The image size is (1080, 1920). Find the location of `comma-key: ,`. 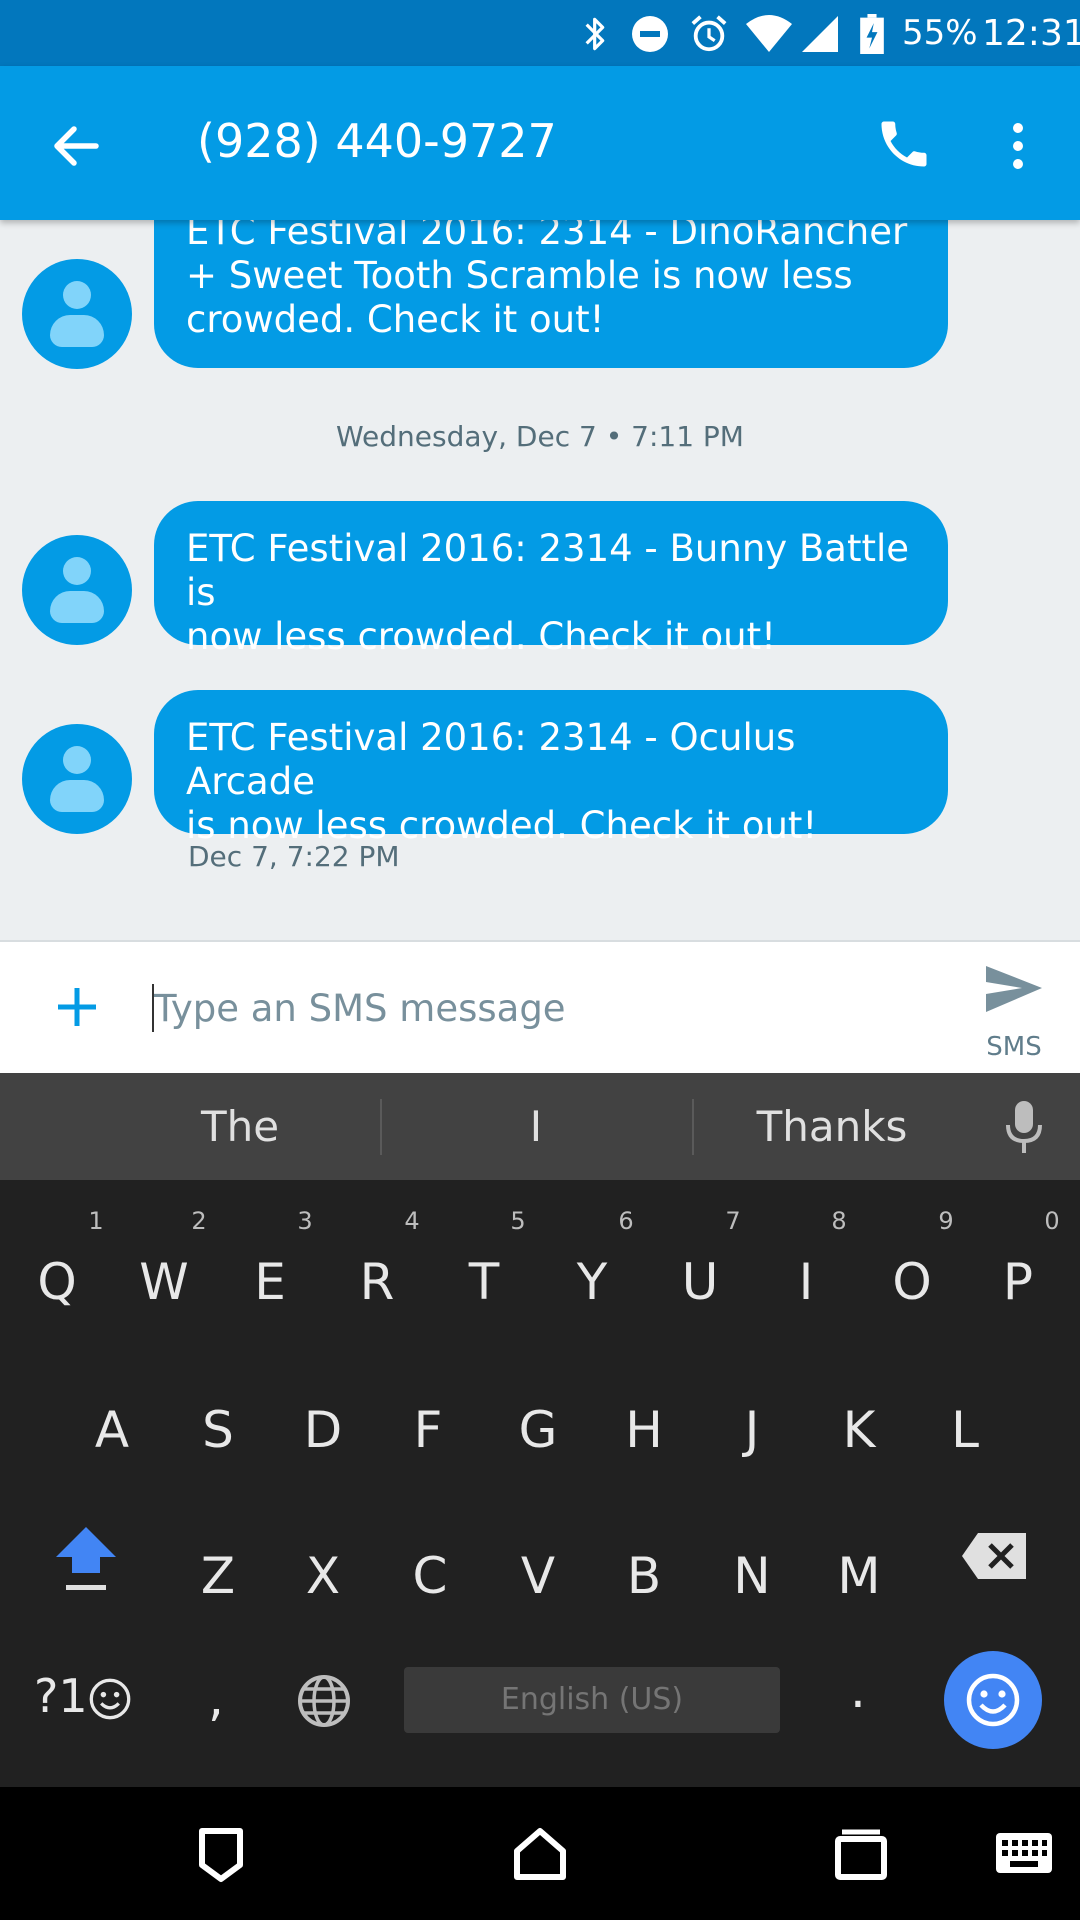

comma-key: , is located at coordinates (216, 1698).